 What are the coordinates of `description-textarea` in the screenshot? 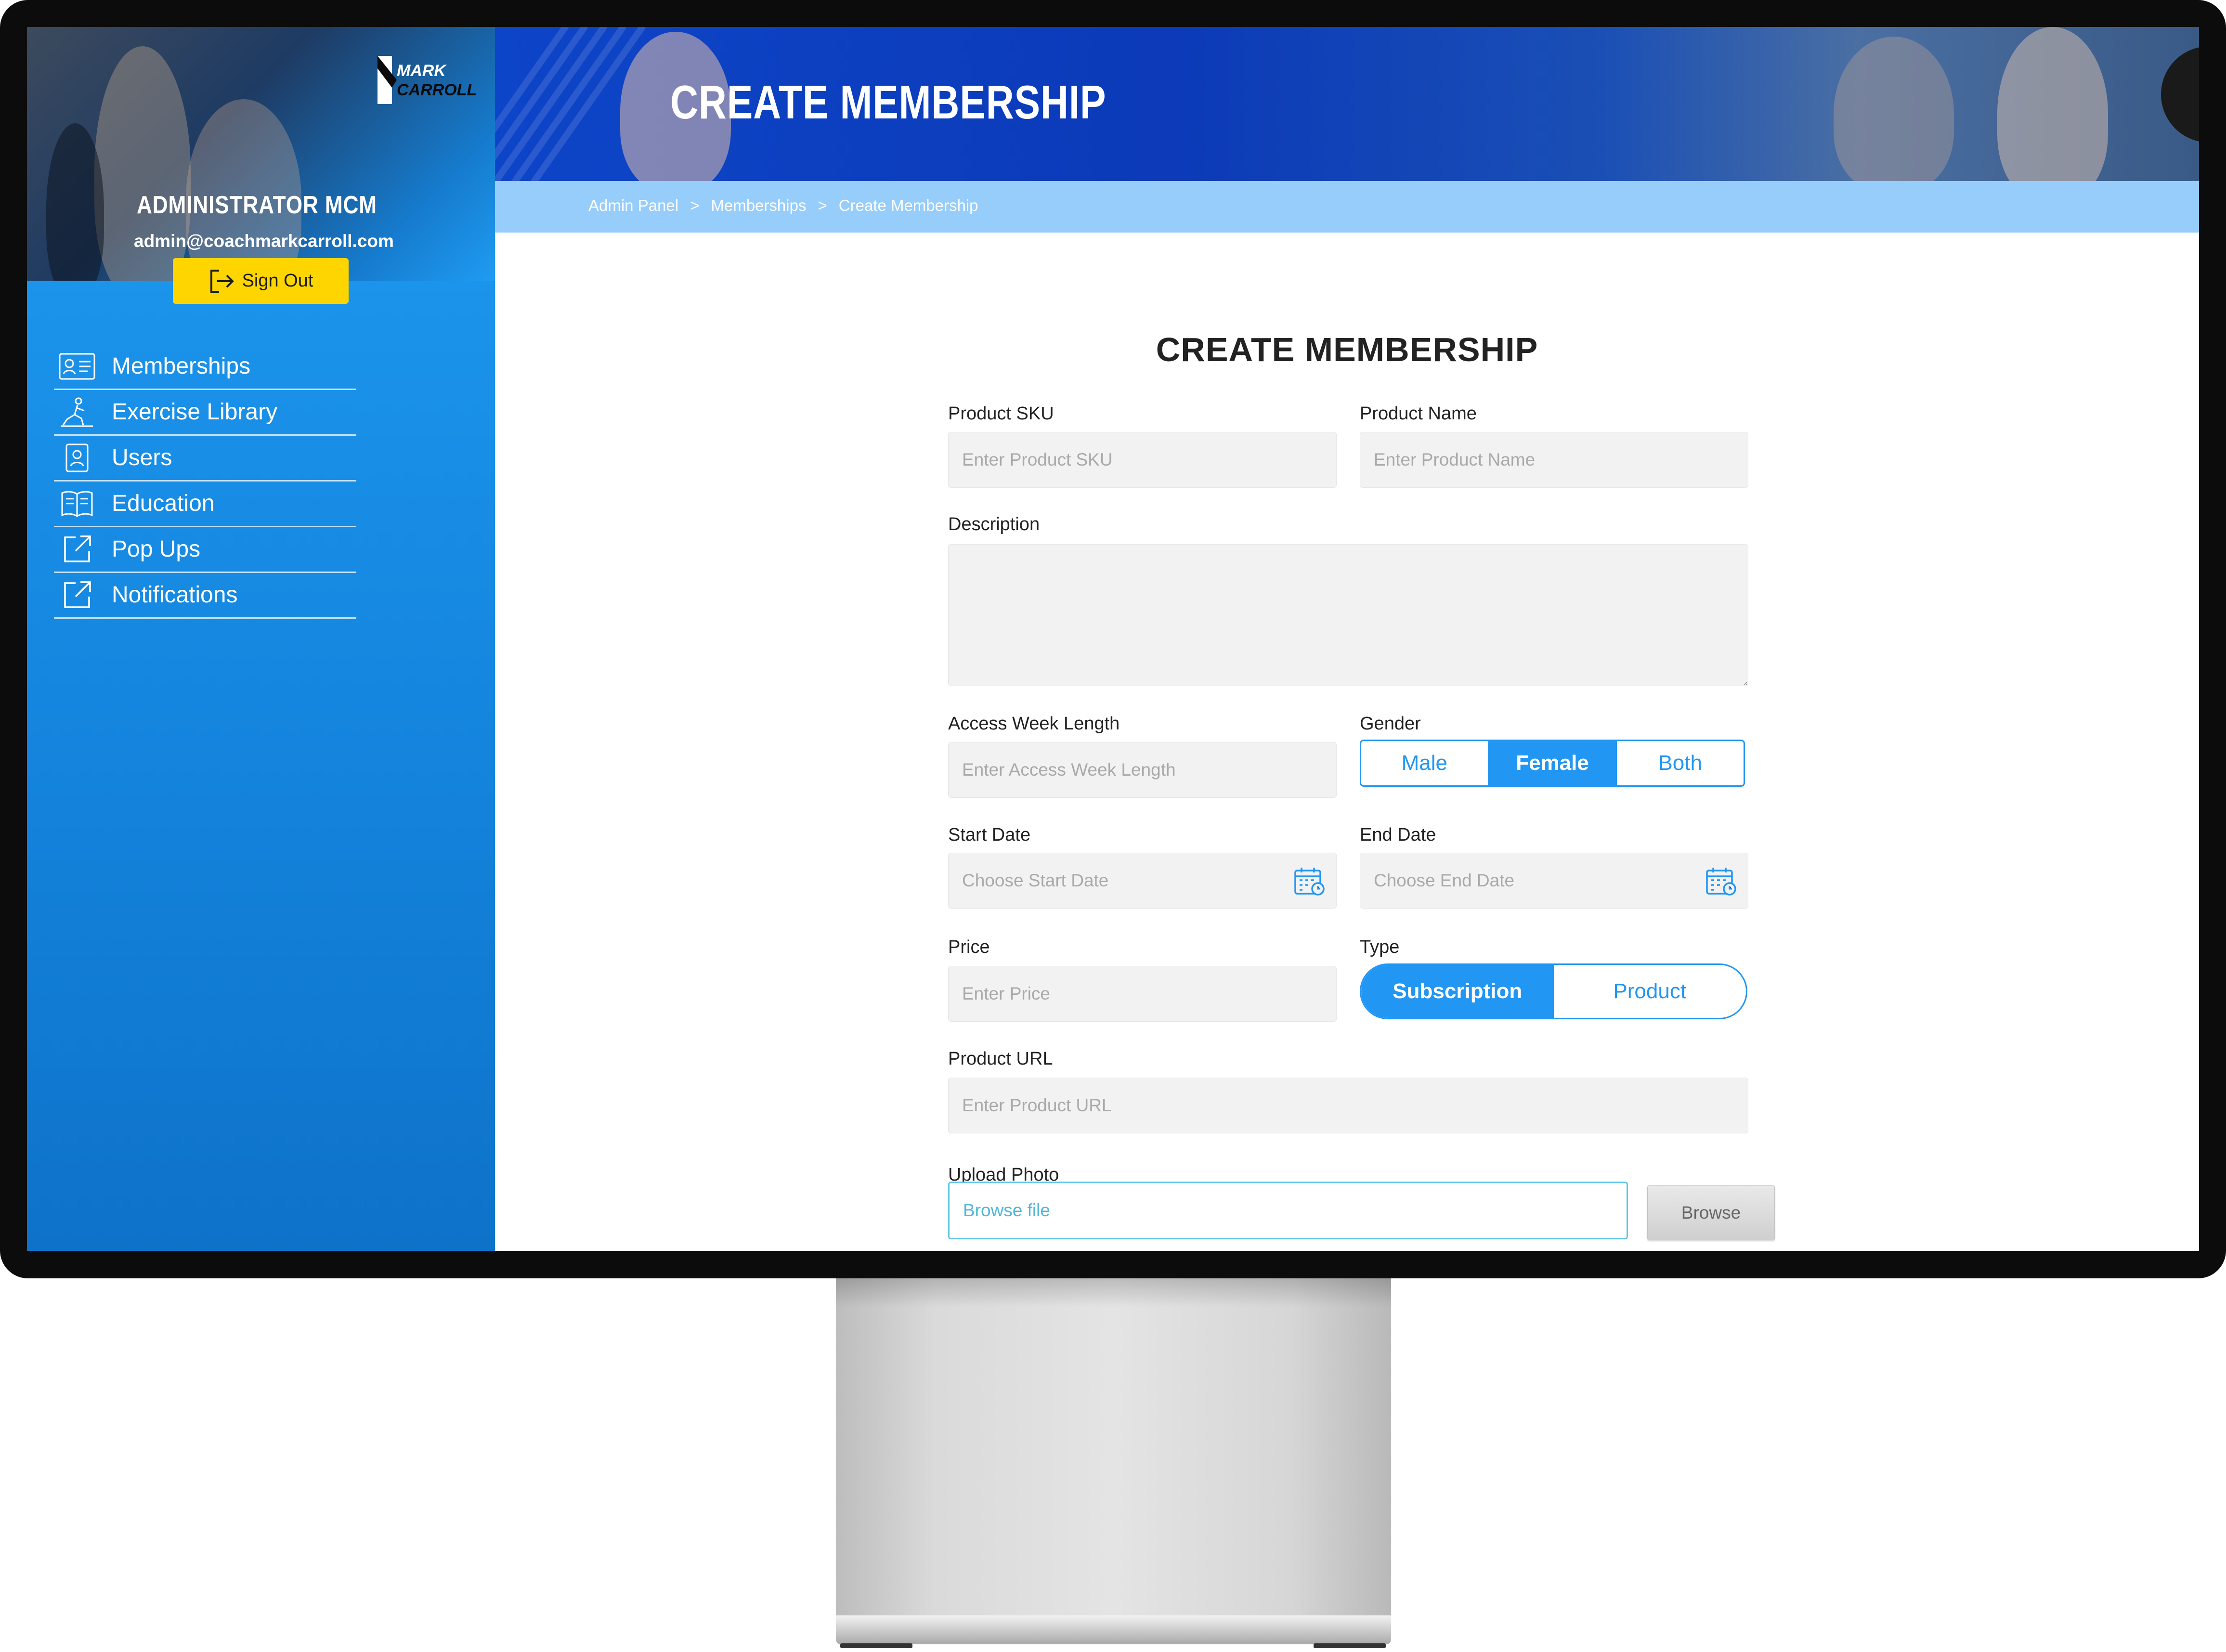 It's located at (1348, 615).